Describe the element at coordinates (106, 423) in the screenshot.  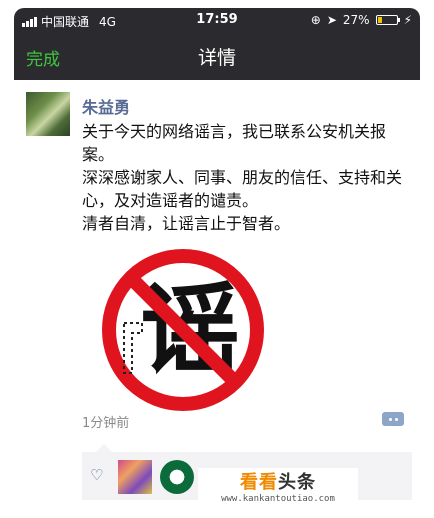
I see `post-time: 1分钟前` at that location.